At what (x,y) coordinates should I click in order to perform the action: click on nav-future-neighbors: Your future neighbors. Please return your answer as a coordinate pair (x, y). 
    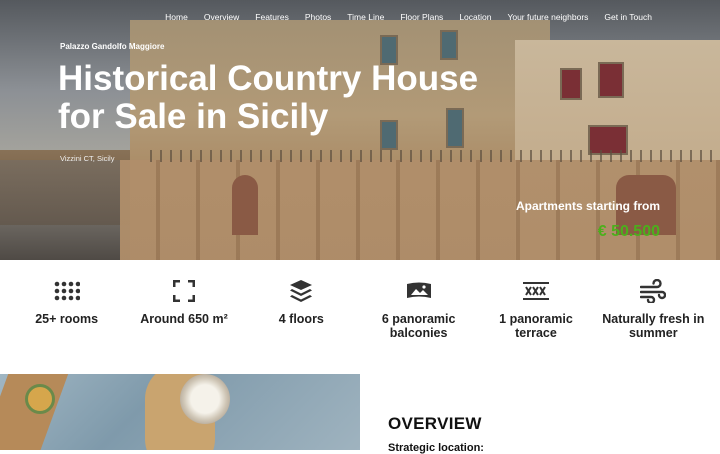
    Looking at the image, I should click on (547, 17).